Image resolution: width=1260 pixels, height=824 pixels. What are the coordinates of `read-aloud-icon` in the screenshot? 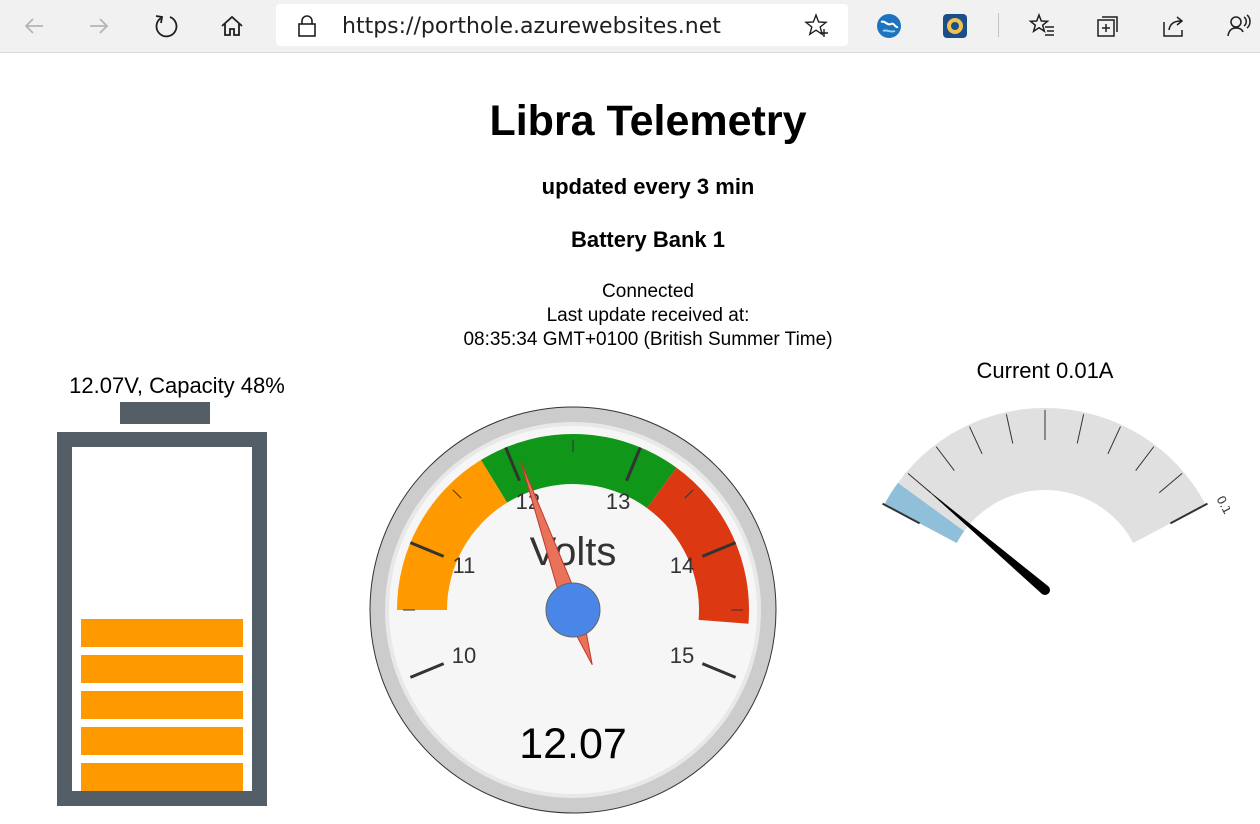 It's located at (1239, 25).